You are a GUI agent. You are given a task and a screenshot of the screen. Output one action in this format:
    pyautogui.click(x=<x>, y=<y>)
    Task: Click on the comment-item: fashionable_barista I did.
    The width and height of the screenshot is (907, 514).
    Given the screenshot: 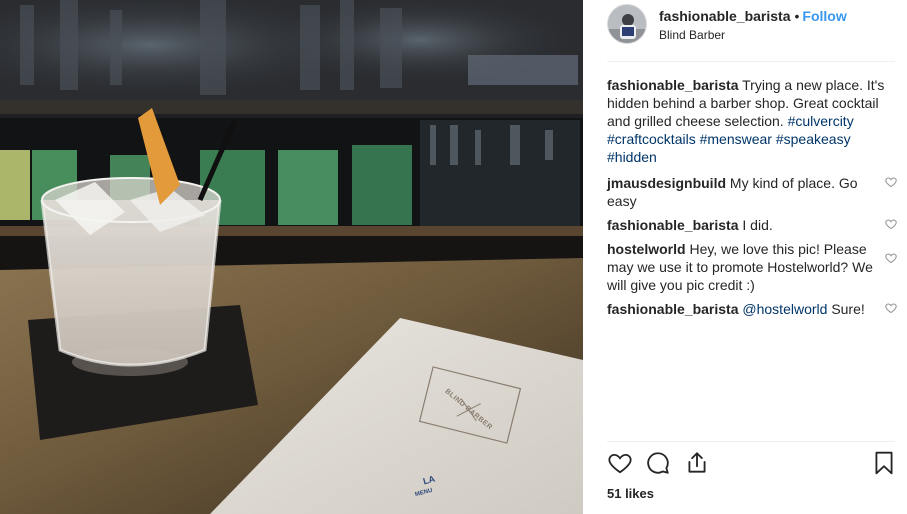 What is the action you would take?
    pyautogui.click(x=755, y=225)
    